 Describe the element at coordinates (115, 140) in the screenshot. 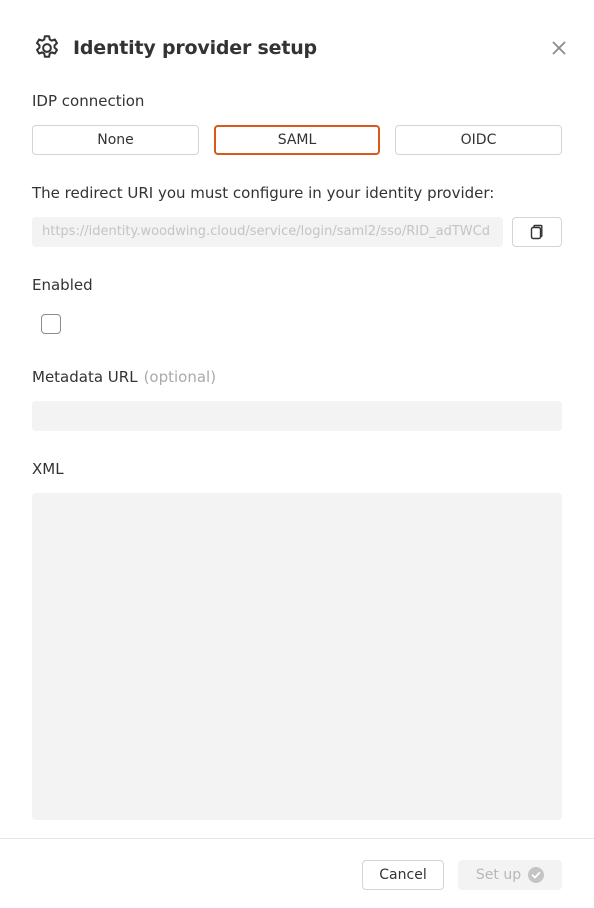

I see `idp-option-none: None` at that location.